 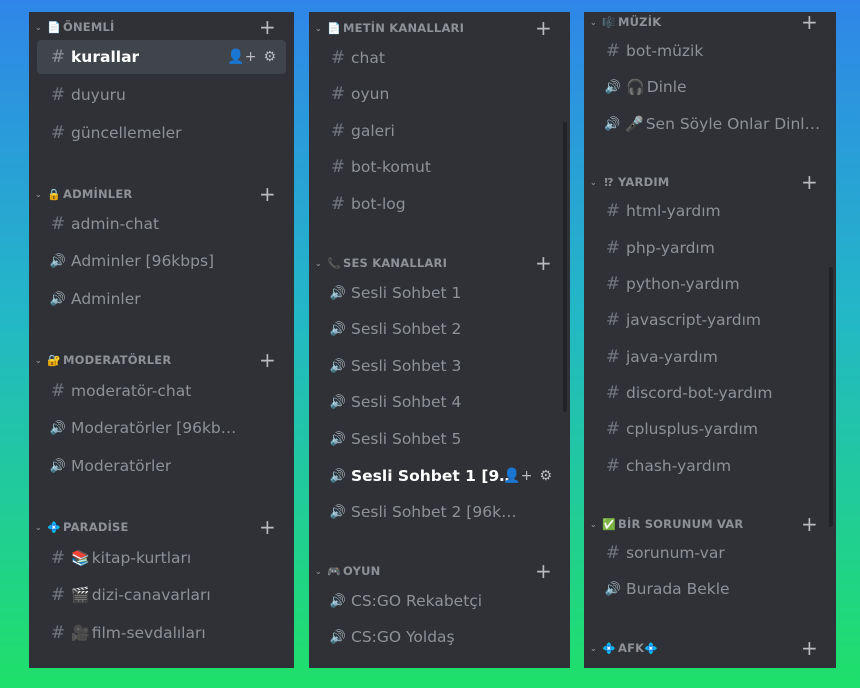 I want to click on channel-label: güncellemeler, so click(x=126, y=133).